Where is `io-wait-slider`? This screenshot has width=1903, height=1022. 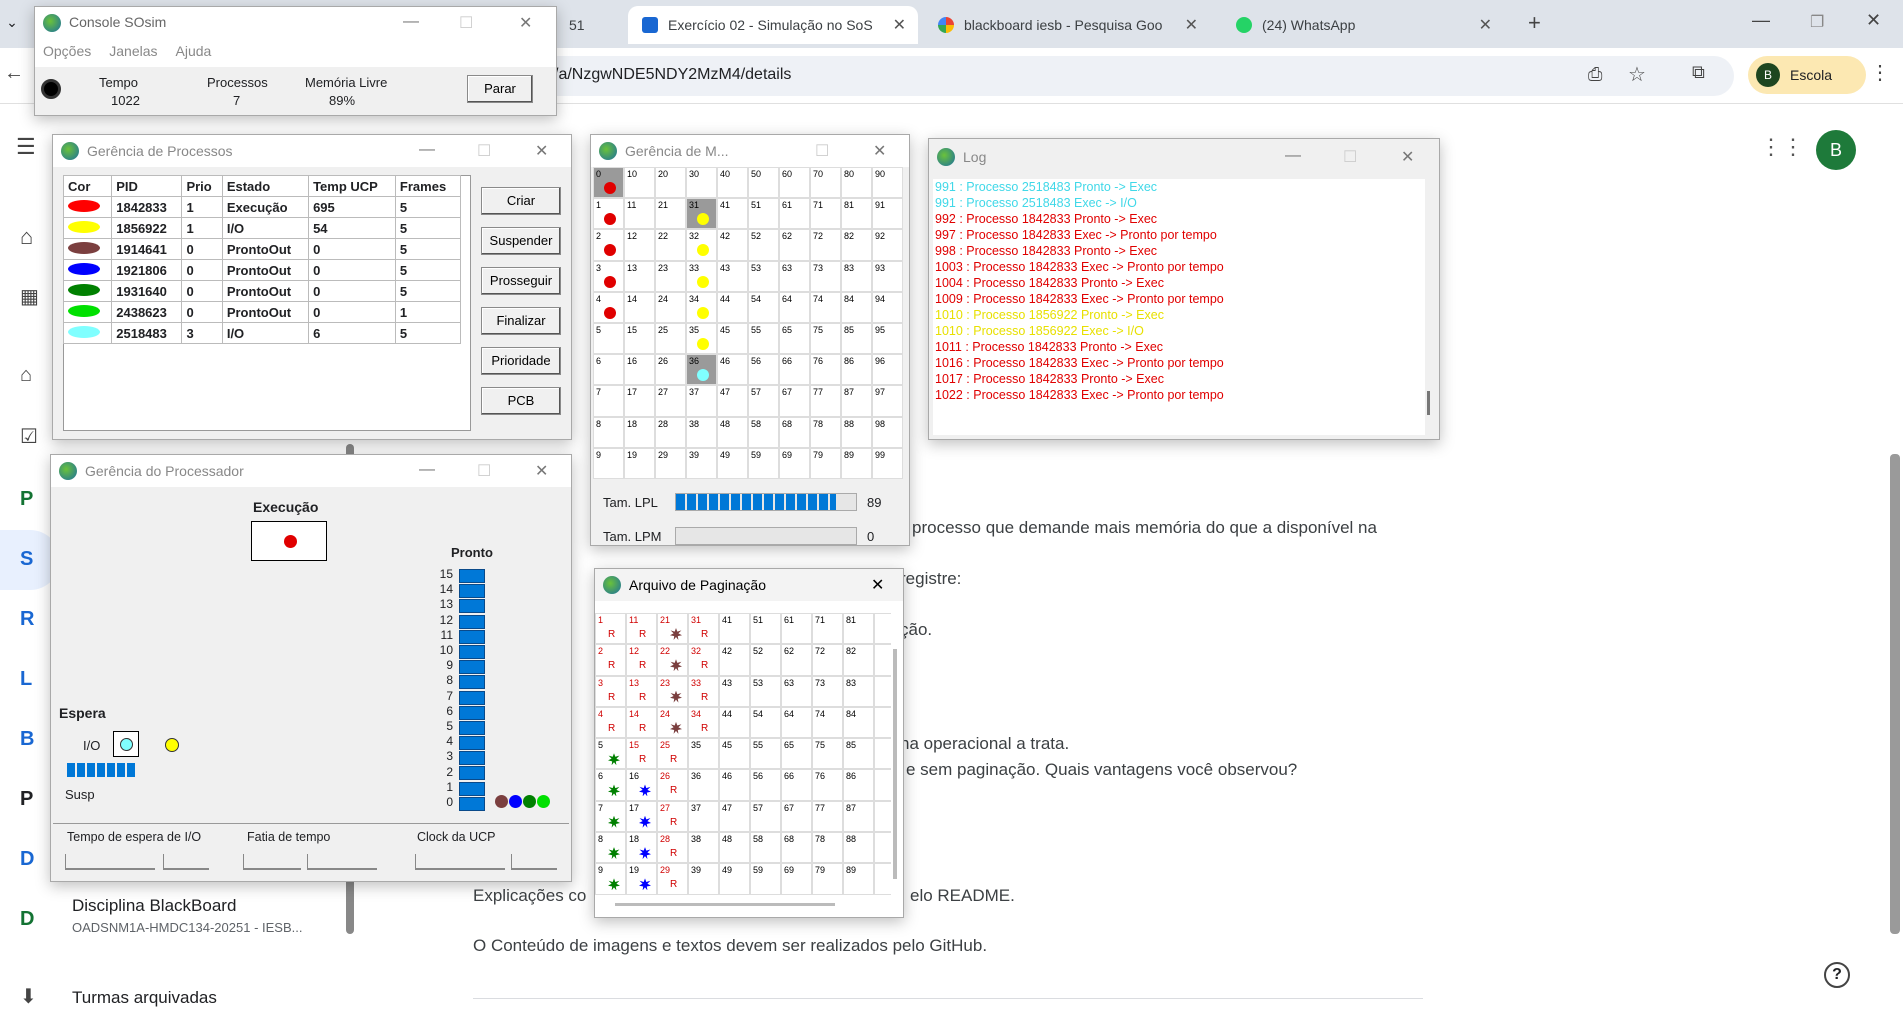 io-wait-slider is located at coordinates (110, 862).